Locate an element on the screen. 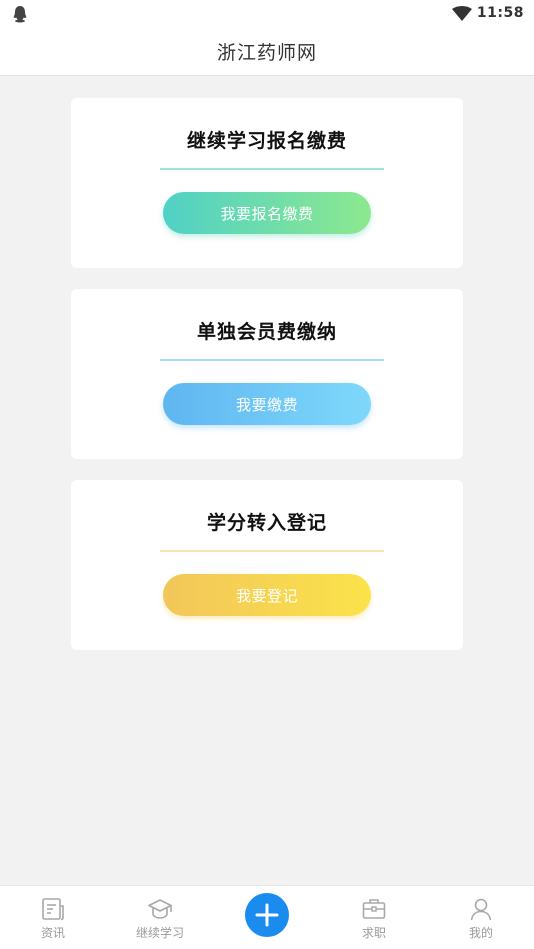  nav-item-profile: 我的 is located at coordinates (481, 917).